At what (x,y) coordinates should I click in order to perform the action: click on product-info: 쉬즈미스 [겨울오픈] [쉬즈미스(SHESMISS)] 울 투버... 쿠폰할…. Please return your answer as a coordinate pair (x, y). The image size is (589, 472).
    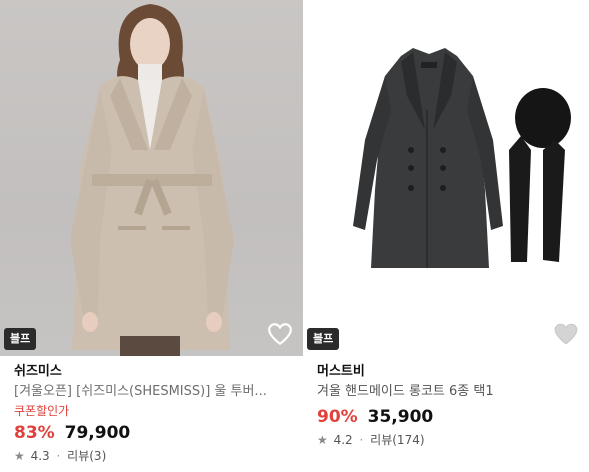
    Looking at the image, I should click on (155, 414).